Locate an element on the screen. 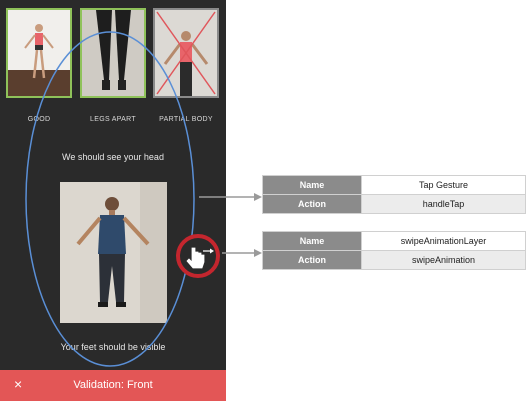 This screenshot has width=528, height=401. reject-cross-icon is located at coordinates (186, 53).